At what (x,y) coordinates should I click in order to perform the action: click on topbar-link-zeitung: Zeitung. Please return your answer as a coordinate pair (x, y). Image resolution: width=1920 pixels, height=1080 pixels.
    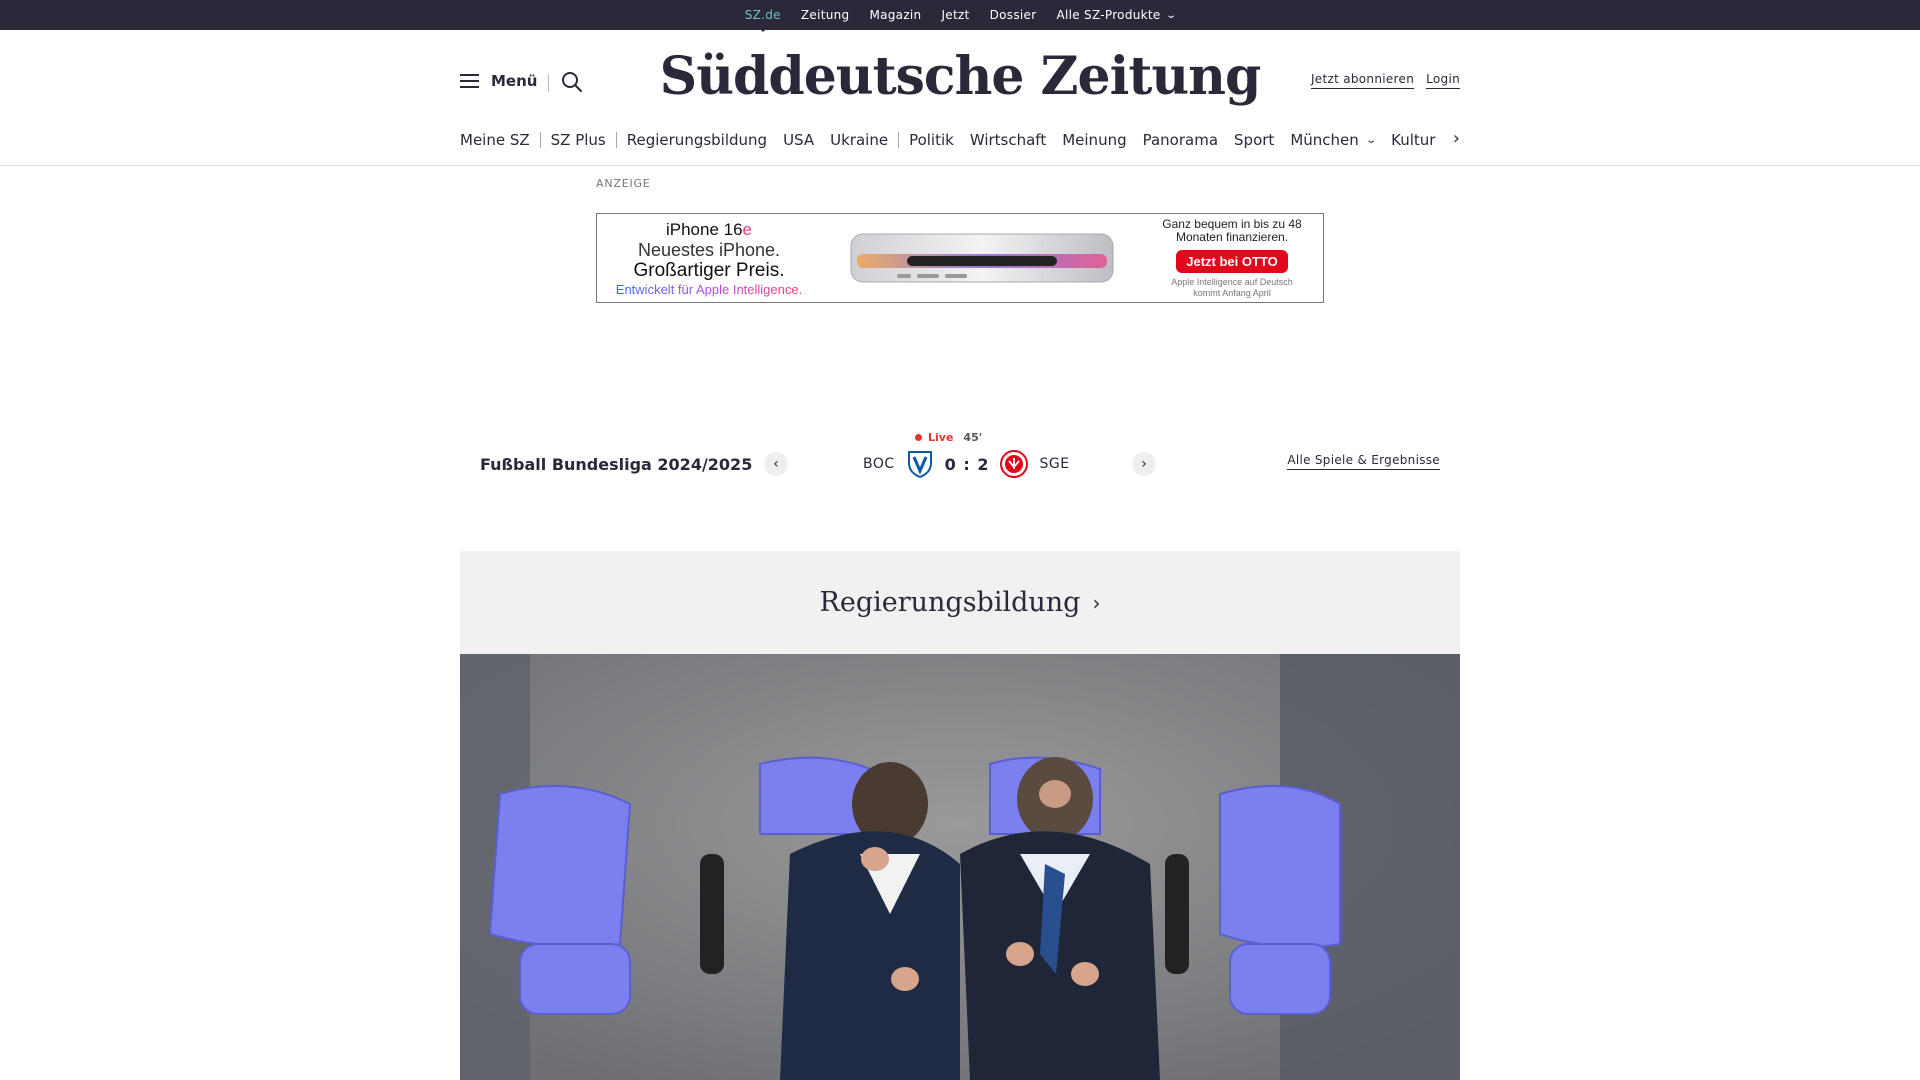
    Looking at the image, I should click on (825, 15).